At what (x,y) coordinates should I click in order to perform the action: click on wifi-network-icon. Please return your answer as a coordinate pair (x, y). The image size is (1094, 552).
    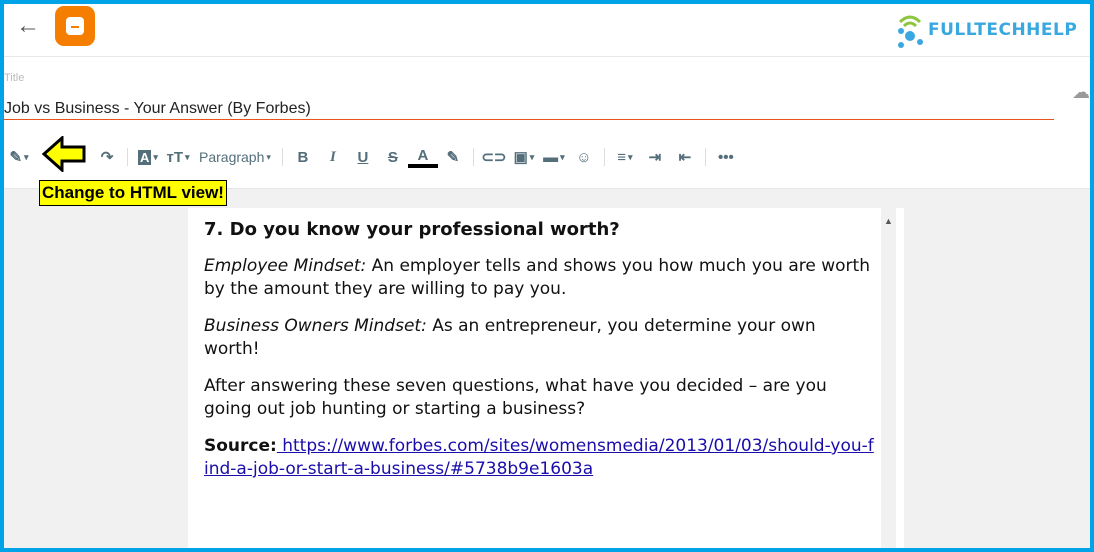
    Looking at the image, I should click on (910, 31).